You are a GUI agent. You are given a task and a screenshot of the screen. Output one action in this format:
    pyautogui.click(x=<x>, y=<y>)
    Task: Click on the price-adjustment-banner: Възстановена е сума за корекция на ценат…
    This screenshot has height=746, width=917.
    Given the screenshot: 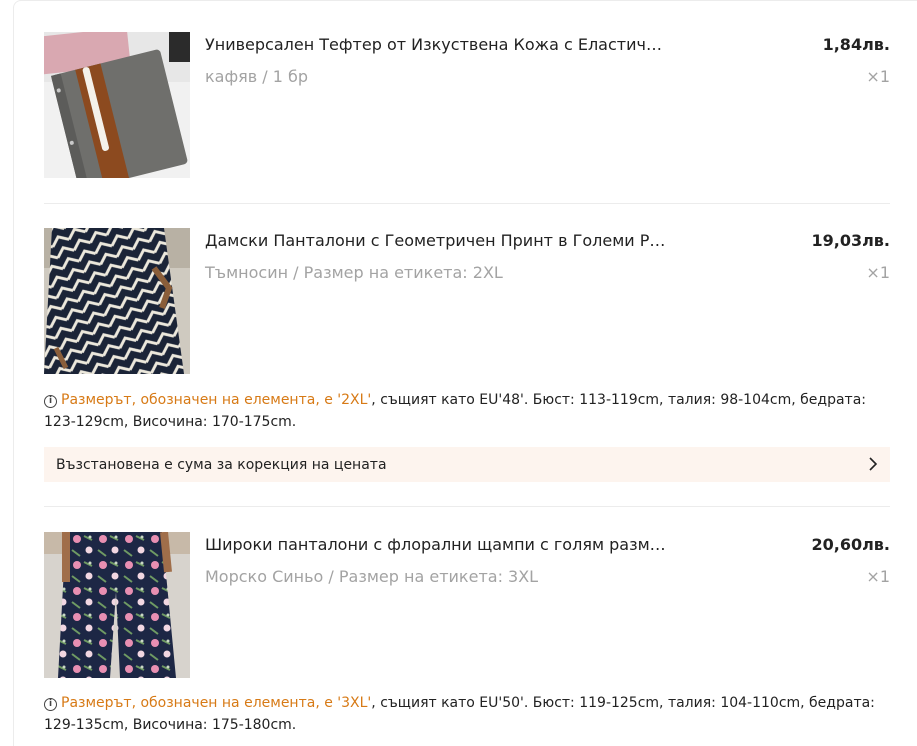 What is the action you would take?
    pyautogui.click(x=467, y=464)
    